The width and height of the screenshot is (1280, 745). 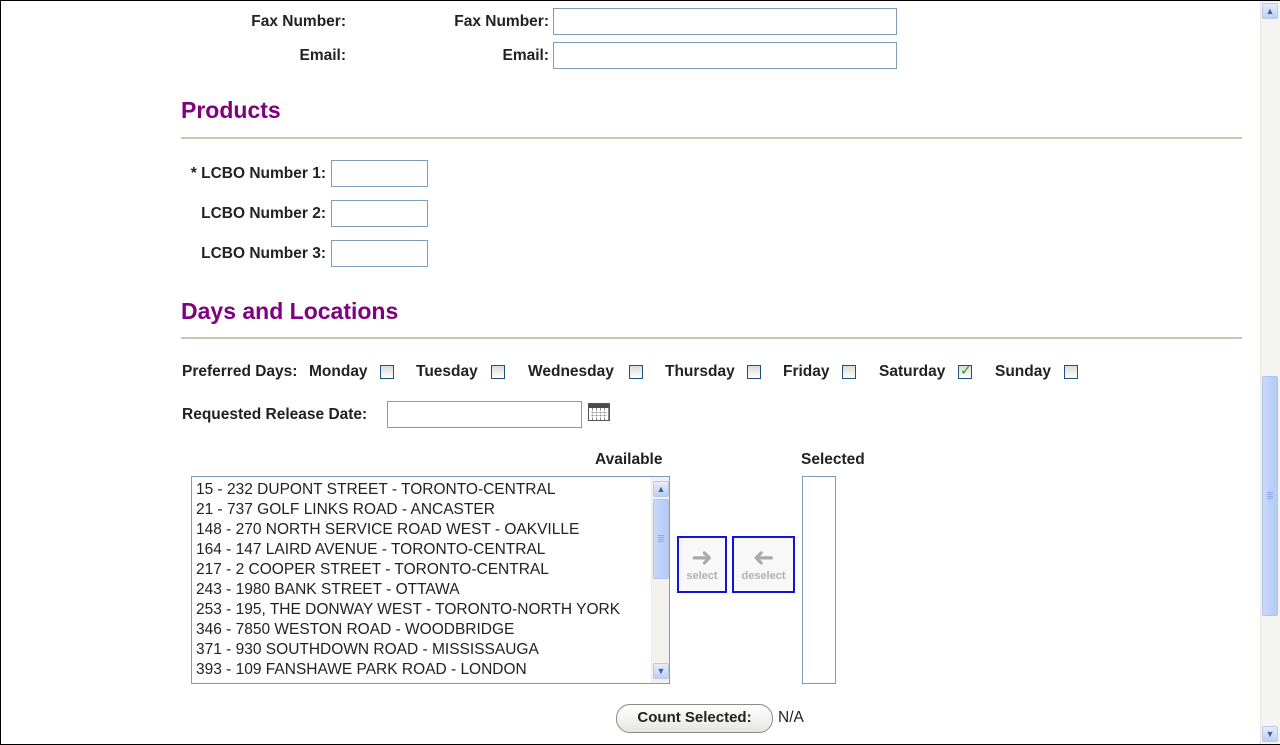 I want to click on page-scroll-down-icon: ▼, so click(x=1270, y=734).